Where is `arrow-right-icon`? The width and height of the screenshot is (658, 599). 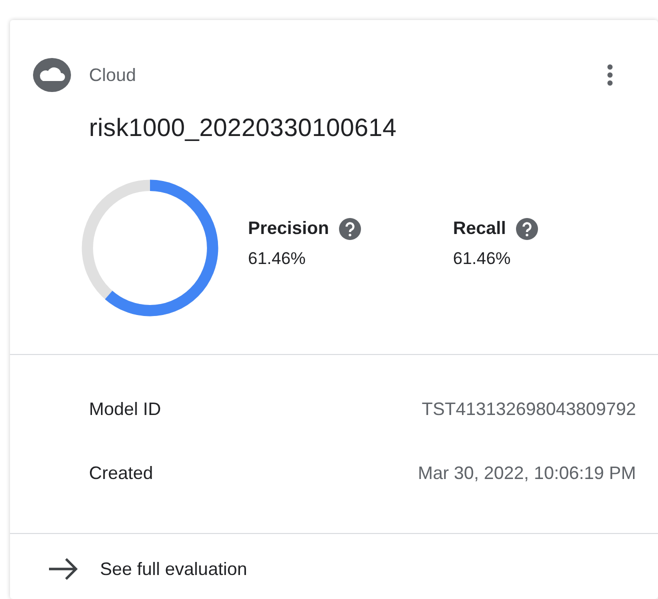
arrow-right-icon is located at coordinates (63, 569).